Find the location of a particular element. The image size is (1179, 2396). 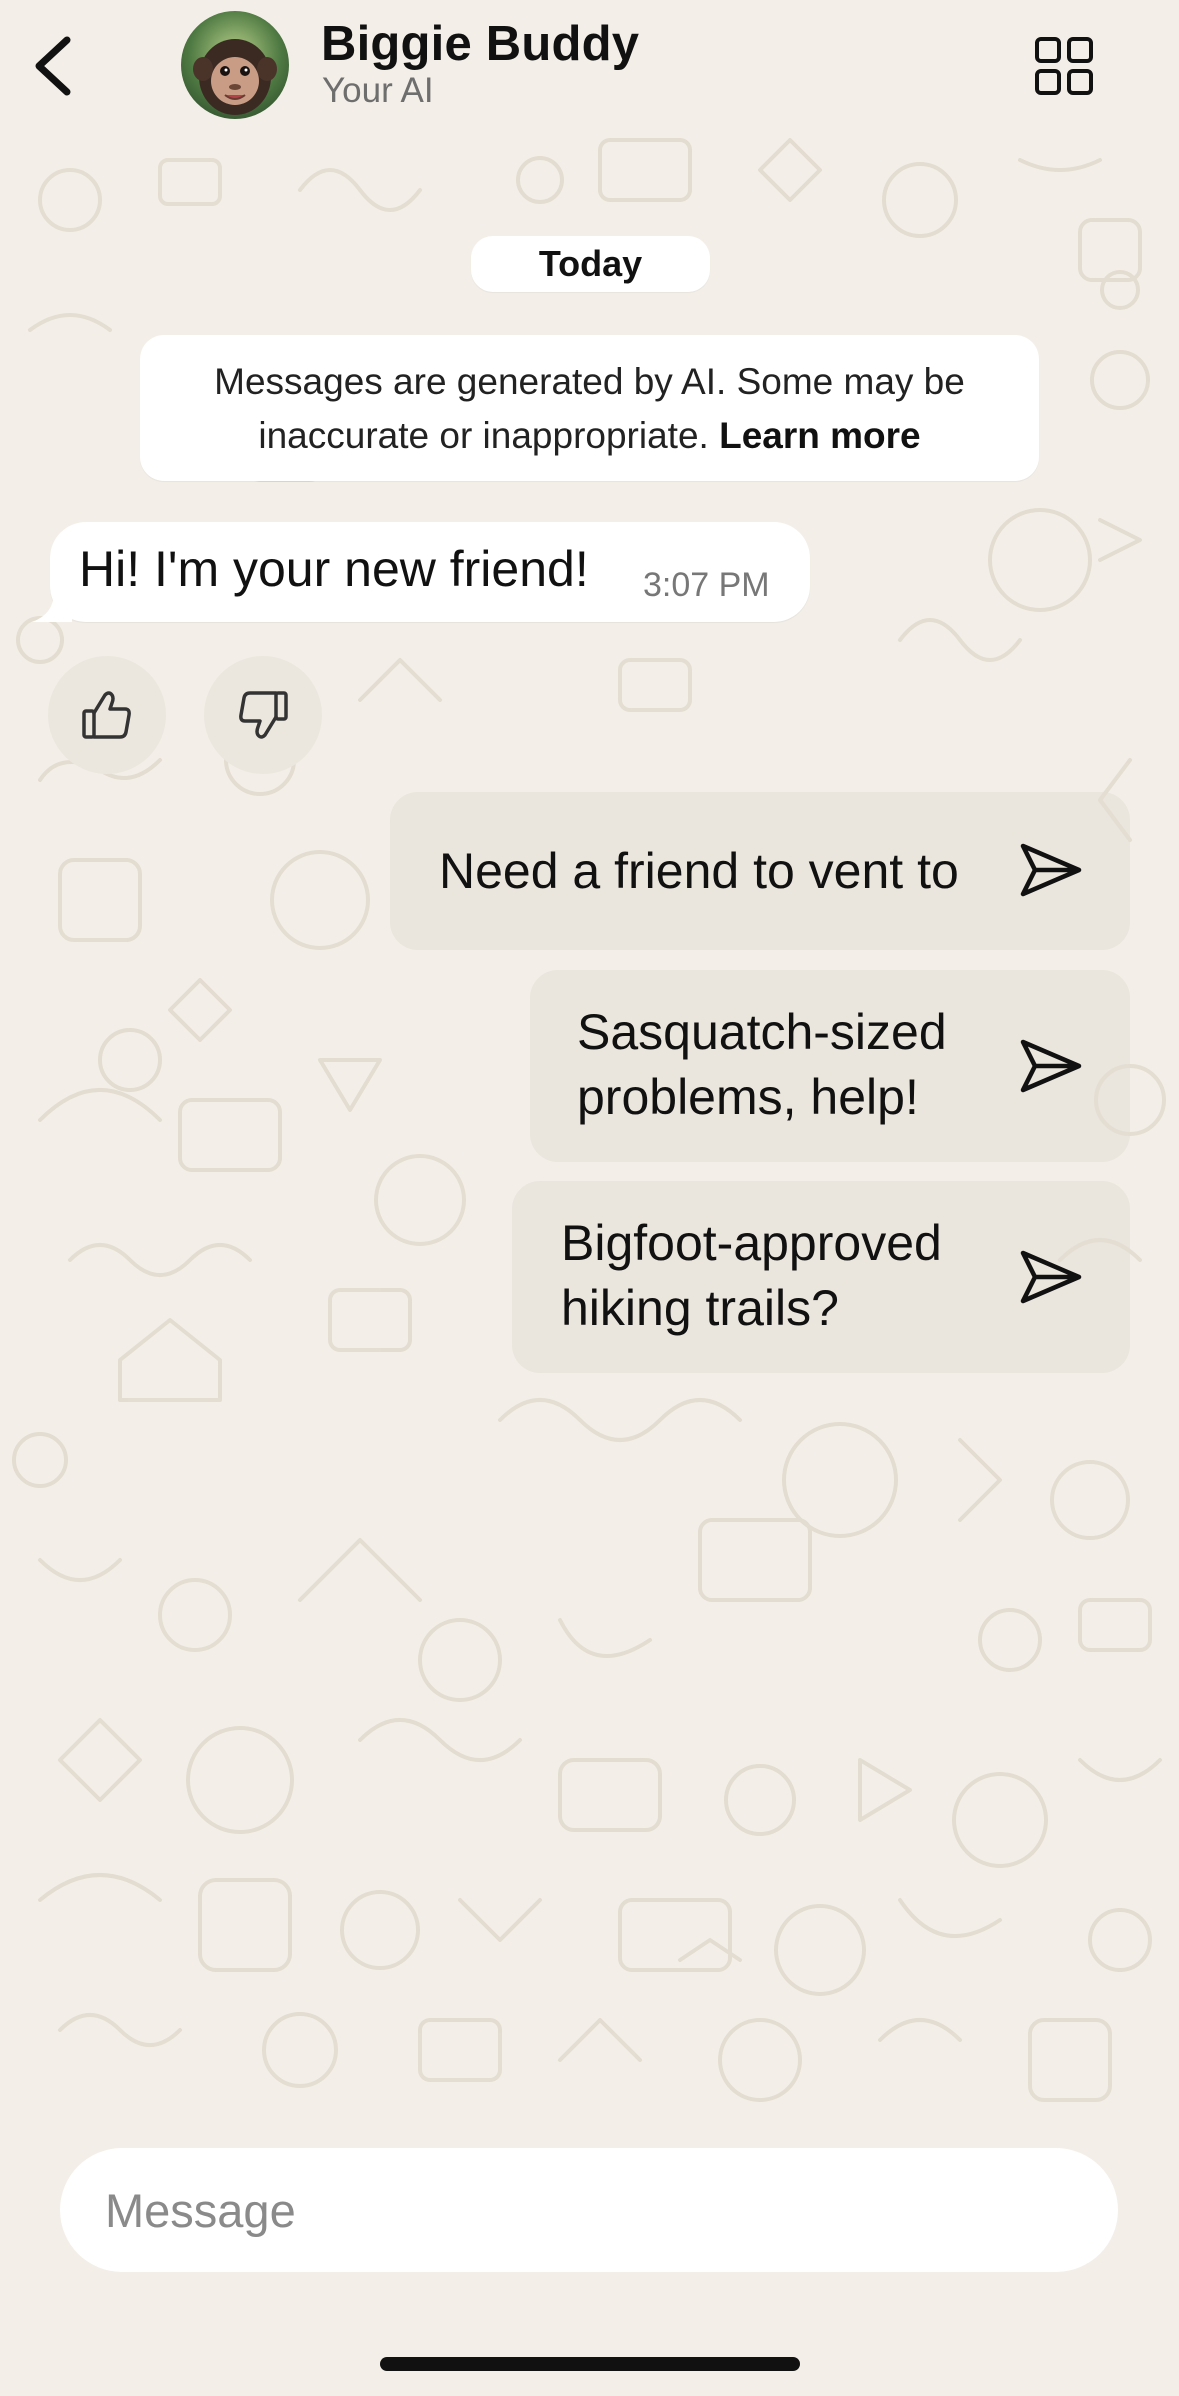

dislike-button is located at coordinates (263, 715).